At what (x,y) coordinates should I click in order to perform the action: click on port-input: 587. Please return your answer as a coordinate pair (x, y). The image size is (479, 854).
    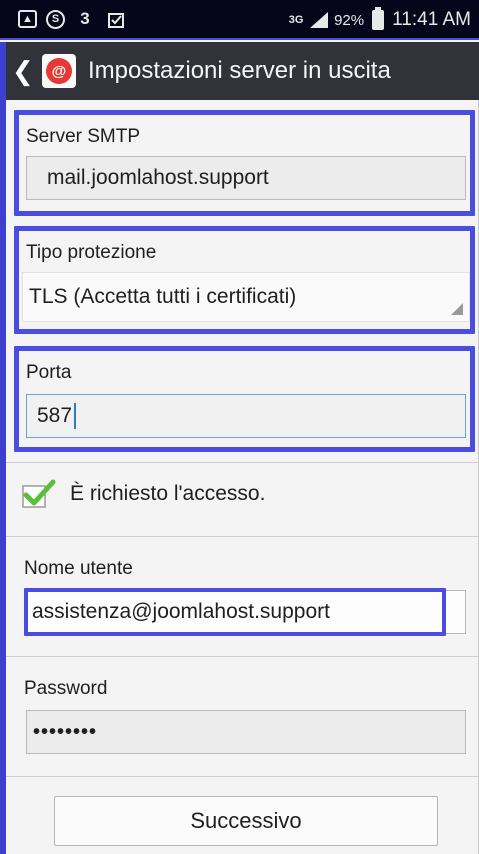
    Looking at the image, I should click on (246, 416).